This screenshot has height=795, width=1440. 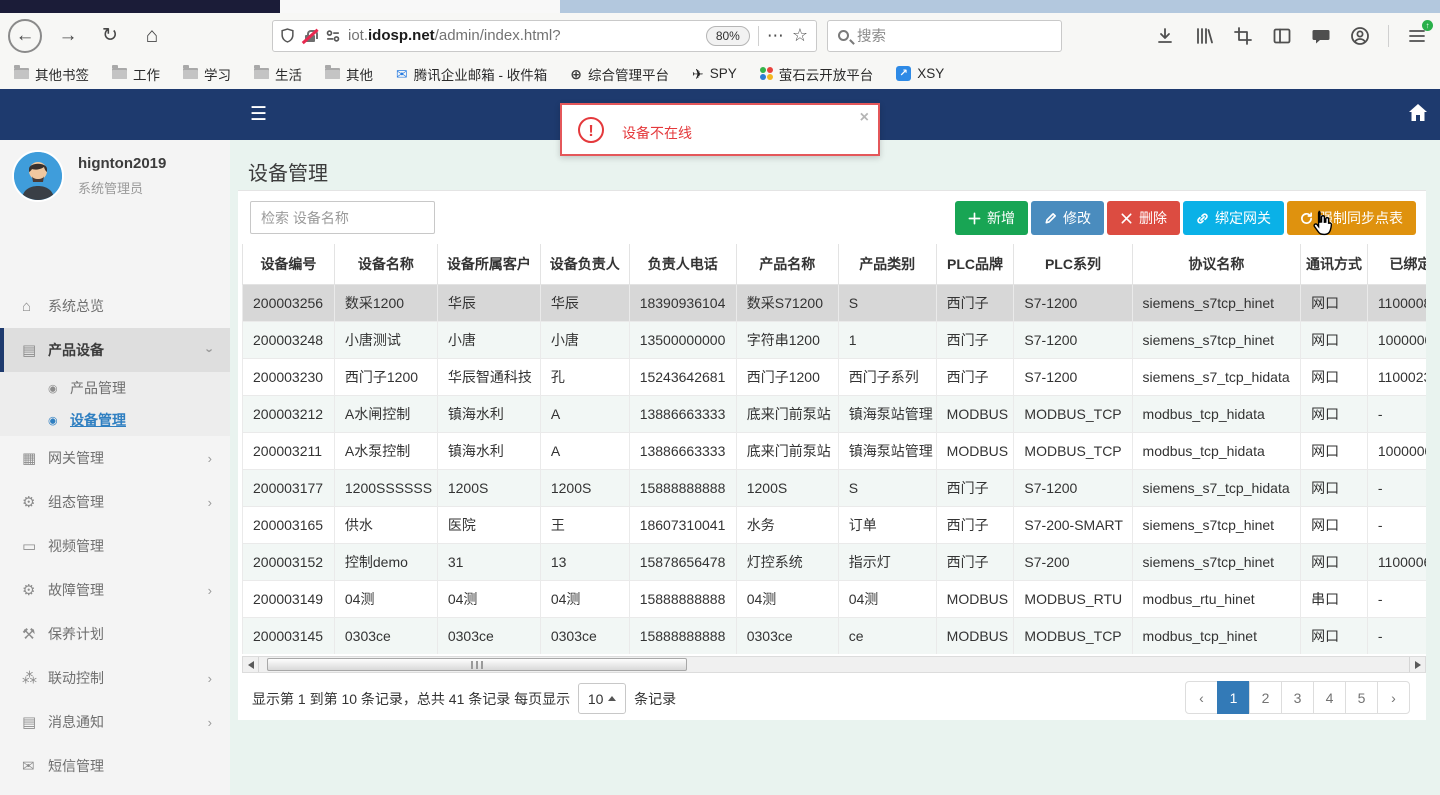 What do you see at coordinates (115, 420) in the screenshot?
I see `sidebar-item-设备管理: ◉ 设备管理` at bounding box center [115, 420].